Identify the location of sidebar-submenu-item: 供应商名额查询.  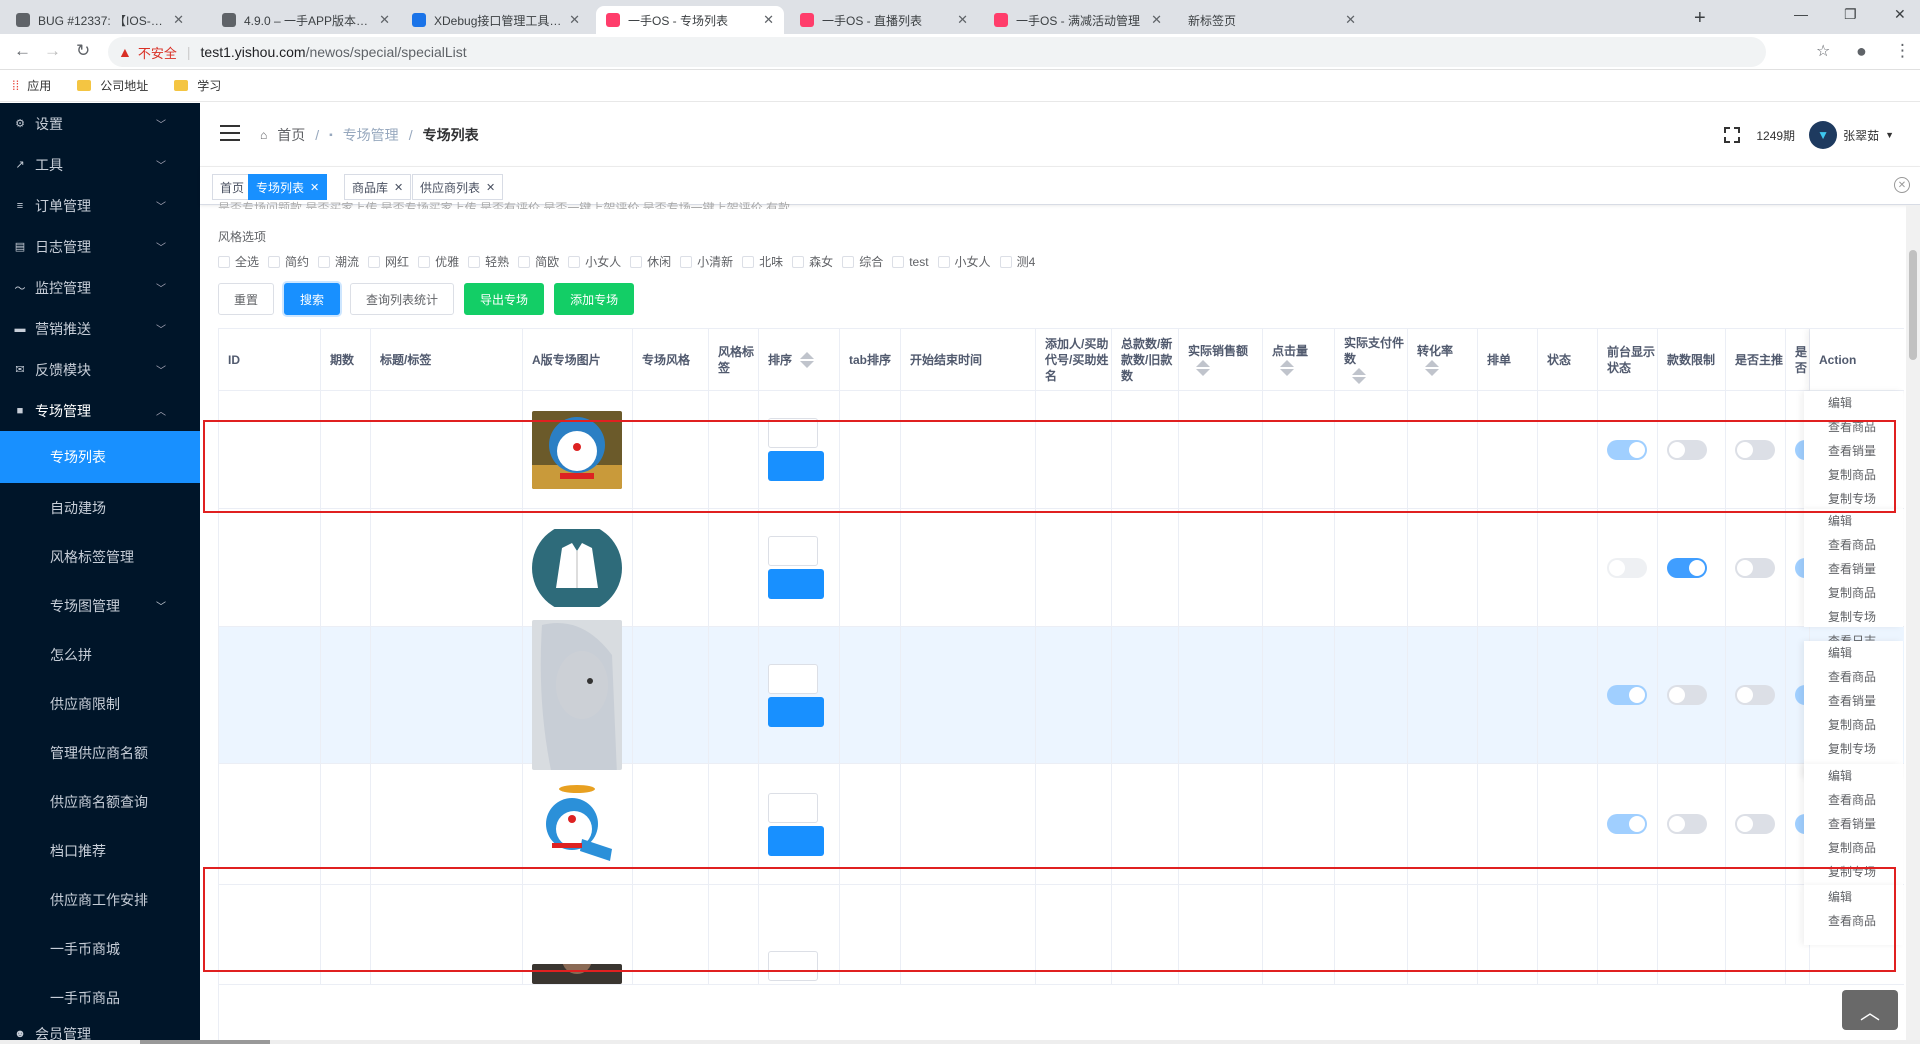
(100, 801).